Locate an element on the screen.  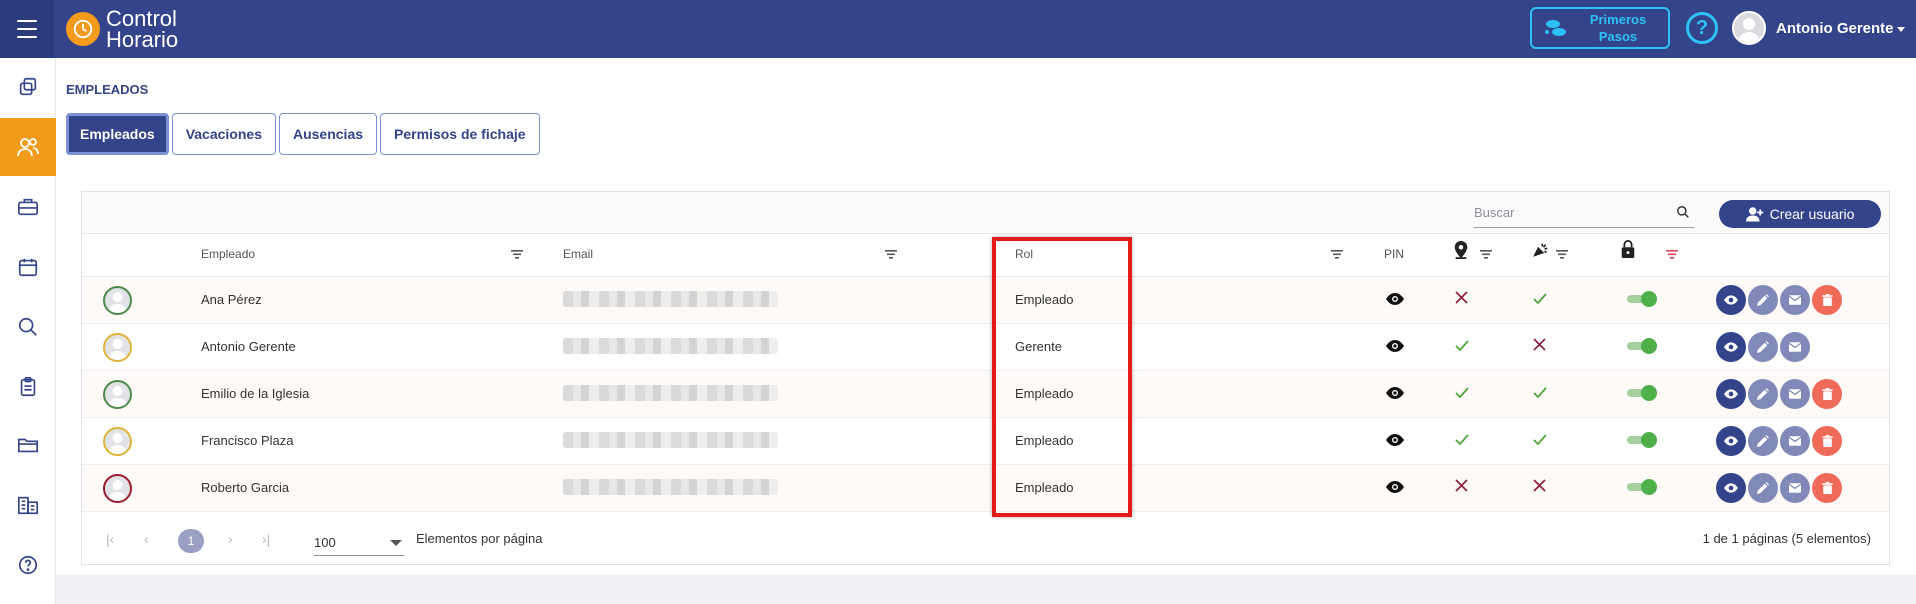
per-page-select: 100 is located at coordinates (359, 541).